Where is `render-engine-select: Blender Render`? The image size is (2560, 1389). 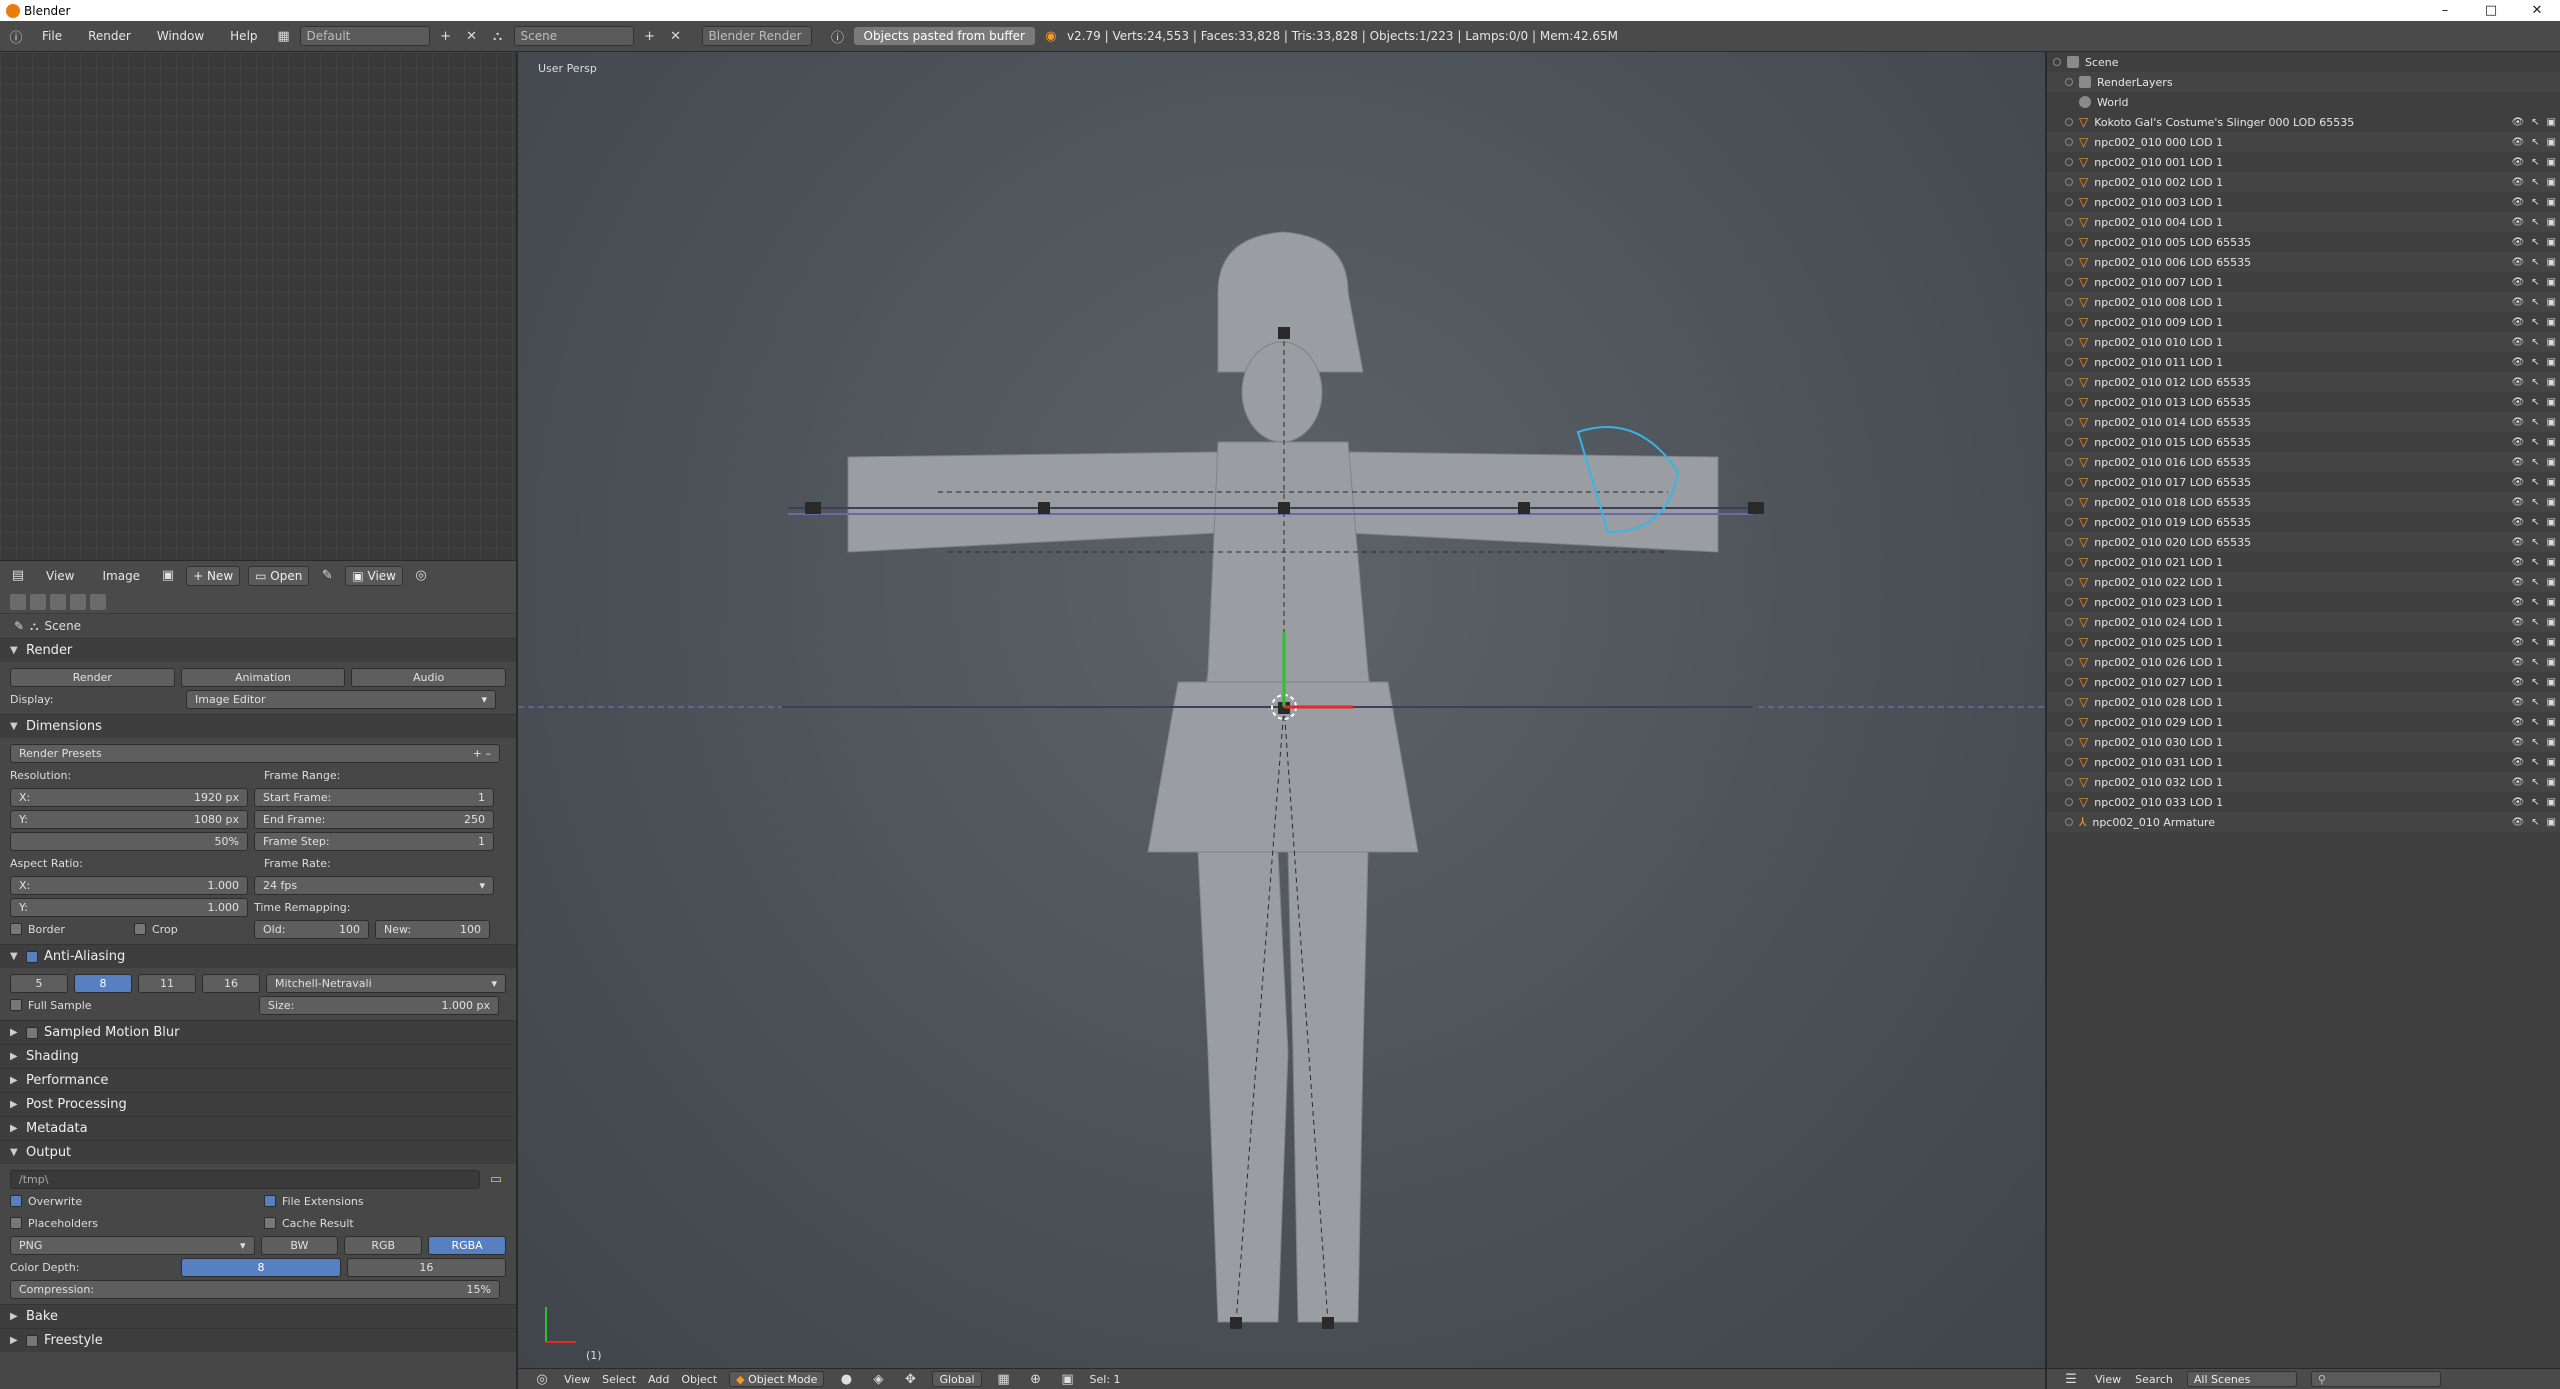 render-engine-select: Blender Render is located at coordinates (756, 36).